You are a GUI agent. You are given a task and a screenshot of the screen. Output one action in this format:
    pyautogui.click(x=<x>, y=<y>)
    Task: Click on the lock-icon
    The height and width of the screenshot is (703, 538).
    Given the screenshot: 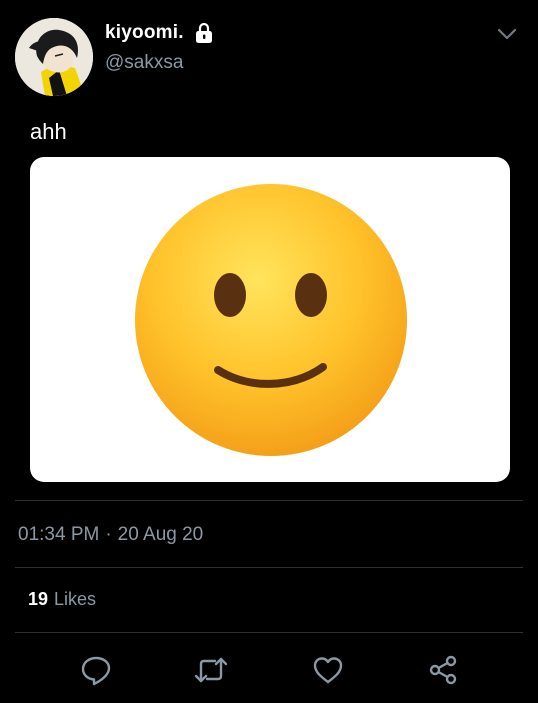 What is the action you would take?
    pyautogui.click(x=203, y=32)
    